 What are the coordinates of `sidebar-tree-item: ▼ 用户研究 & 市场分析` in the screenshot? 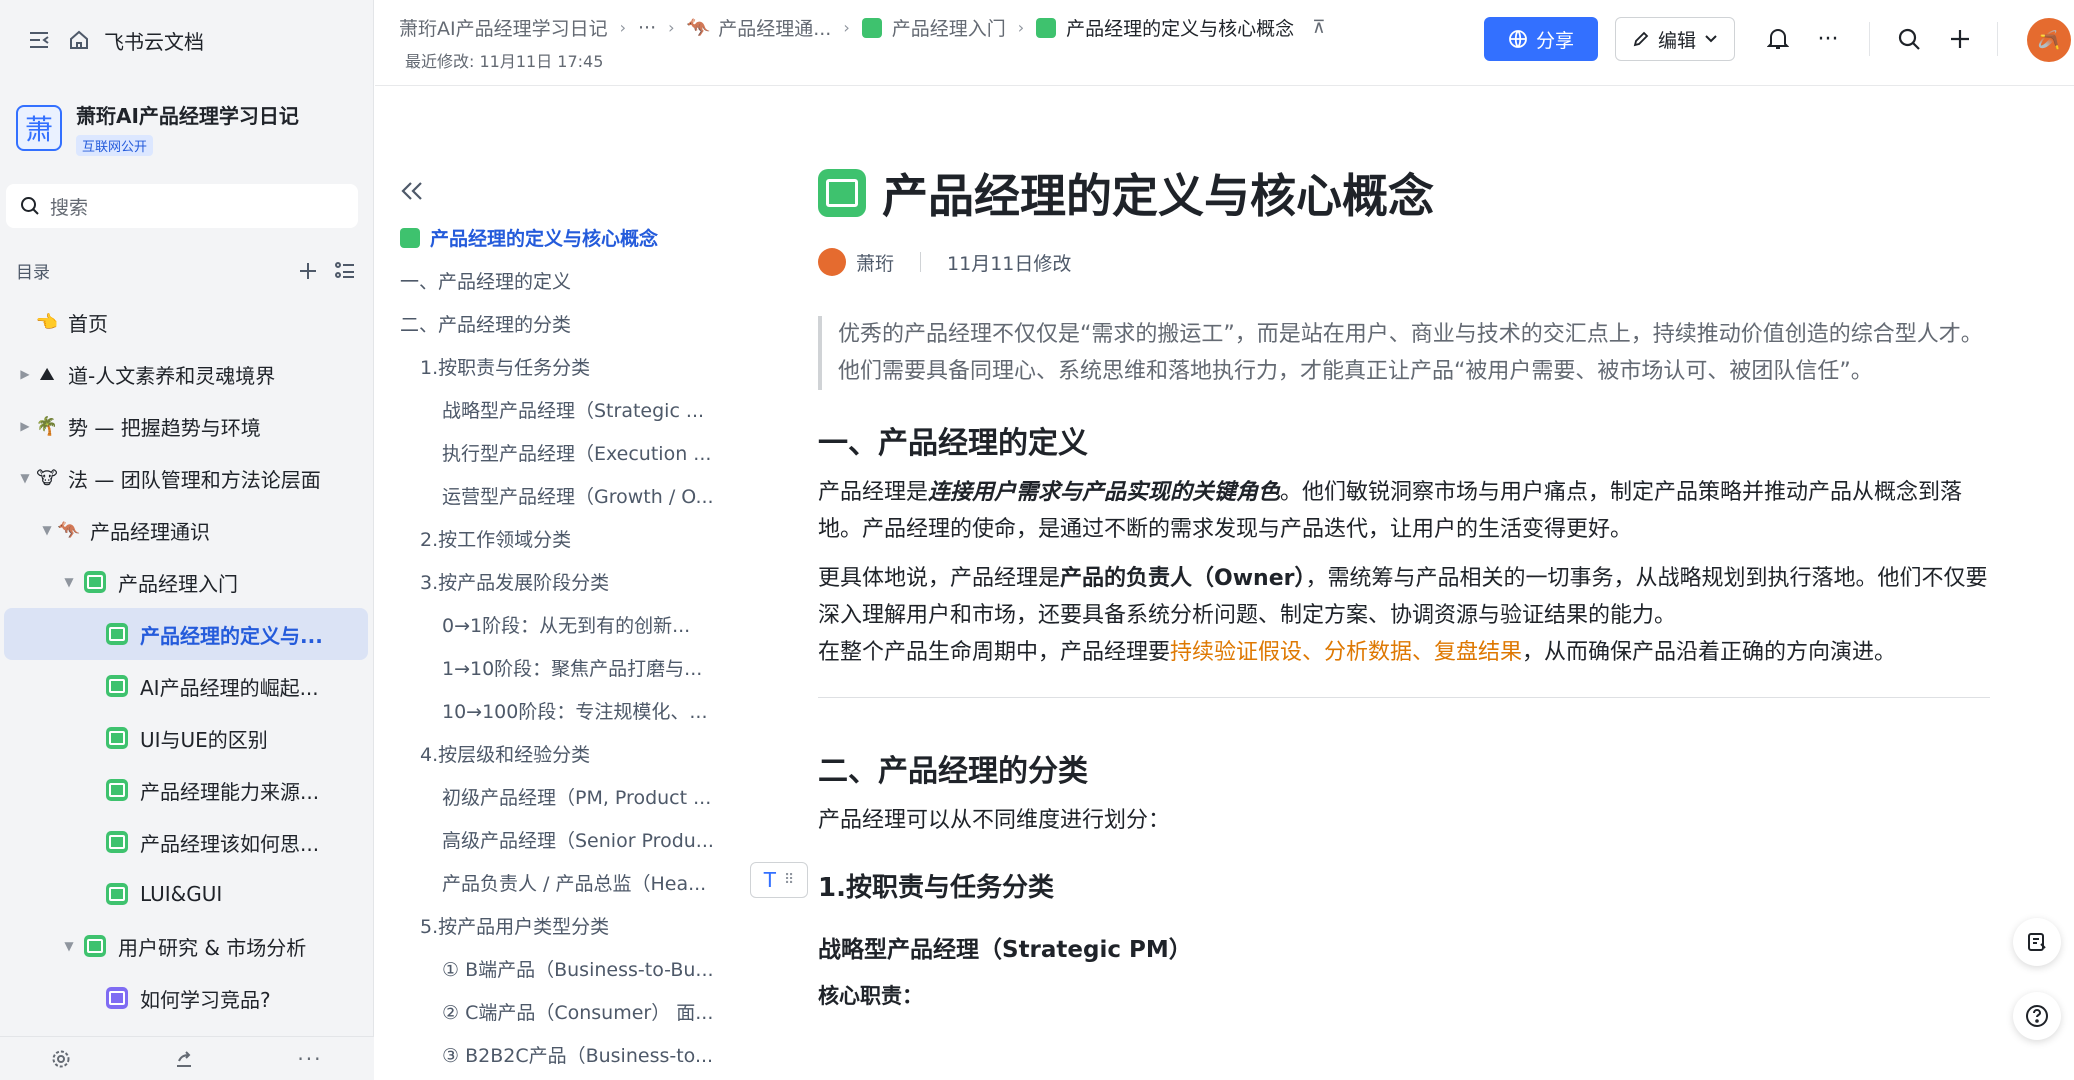 It's located at (187, 946).